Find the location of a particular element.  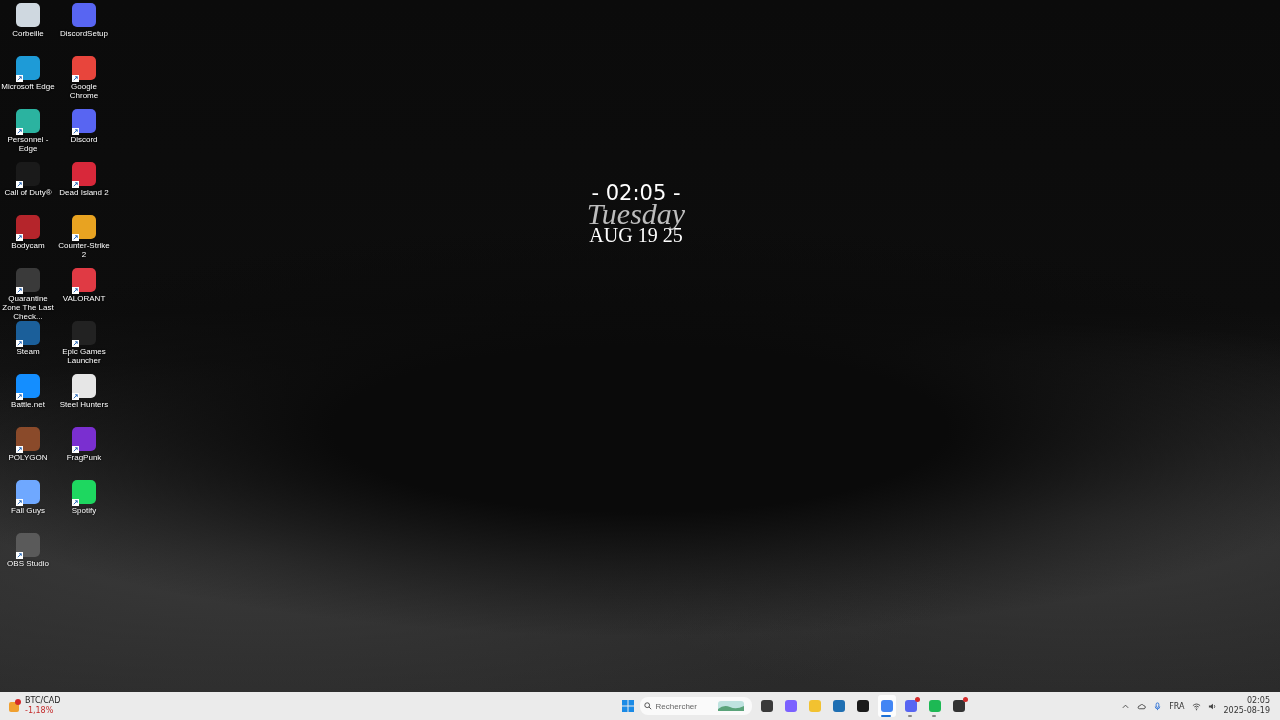

search-field: Rechercher is located at coordinates (684, 706).